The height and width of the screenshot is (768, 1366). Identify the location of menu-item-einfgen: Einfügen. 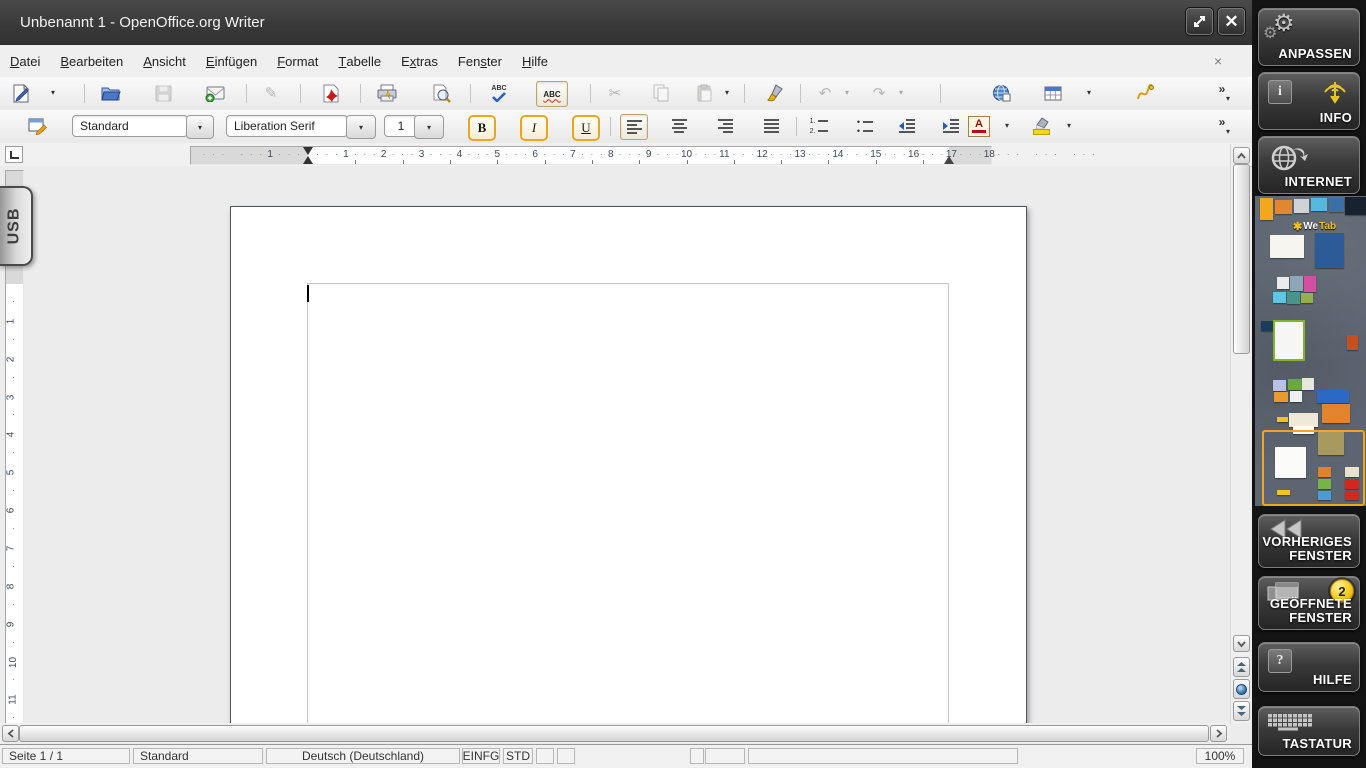
(231, 61).